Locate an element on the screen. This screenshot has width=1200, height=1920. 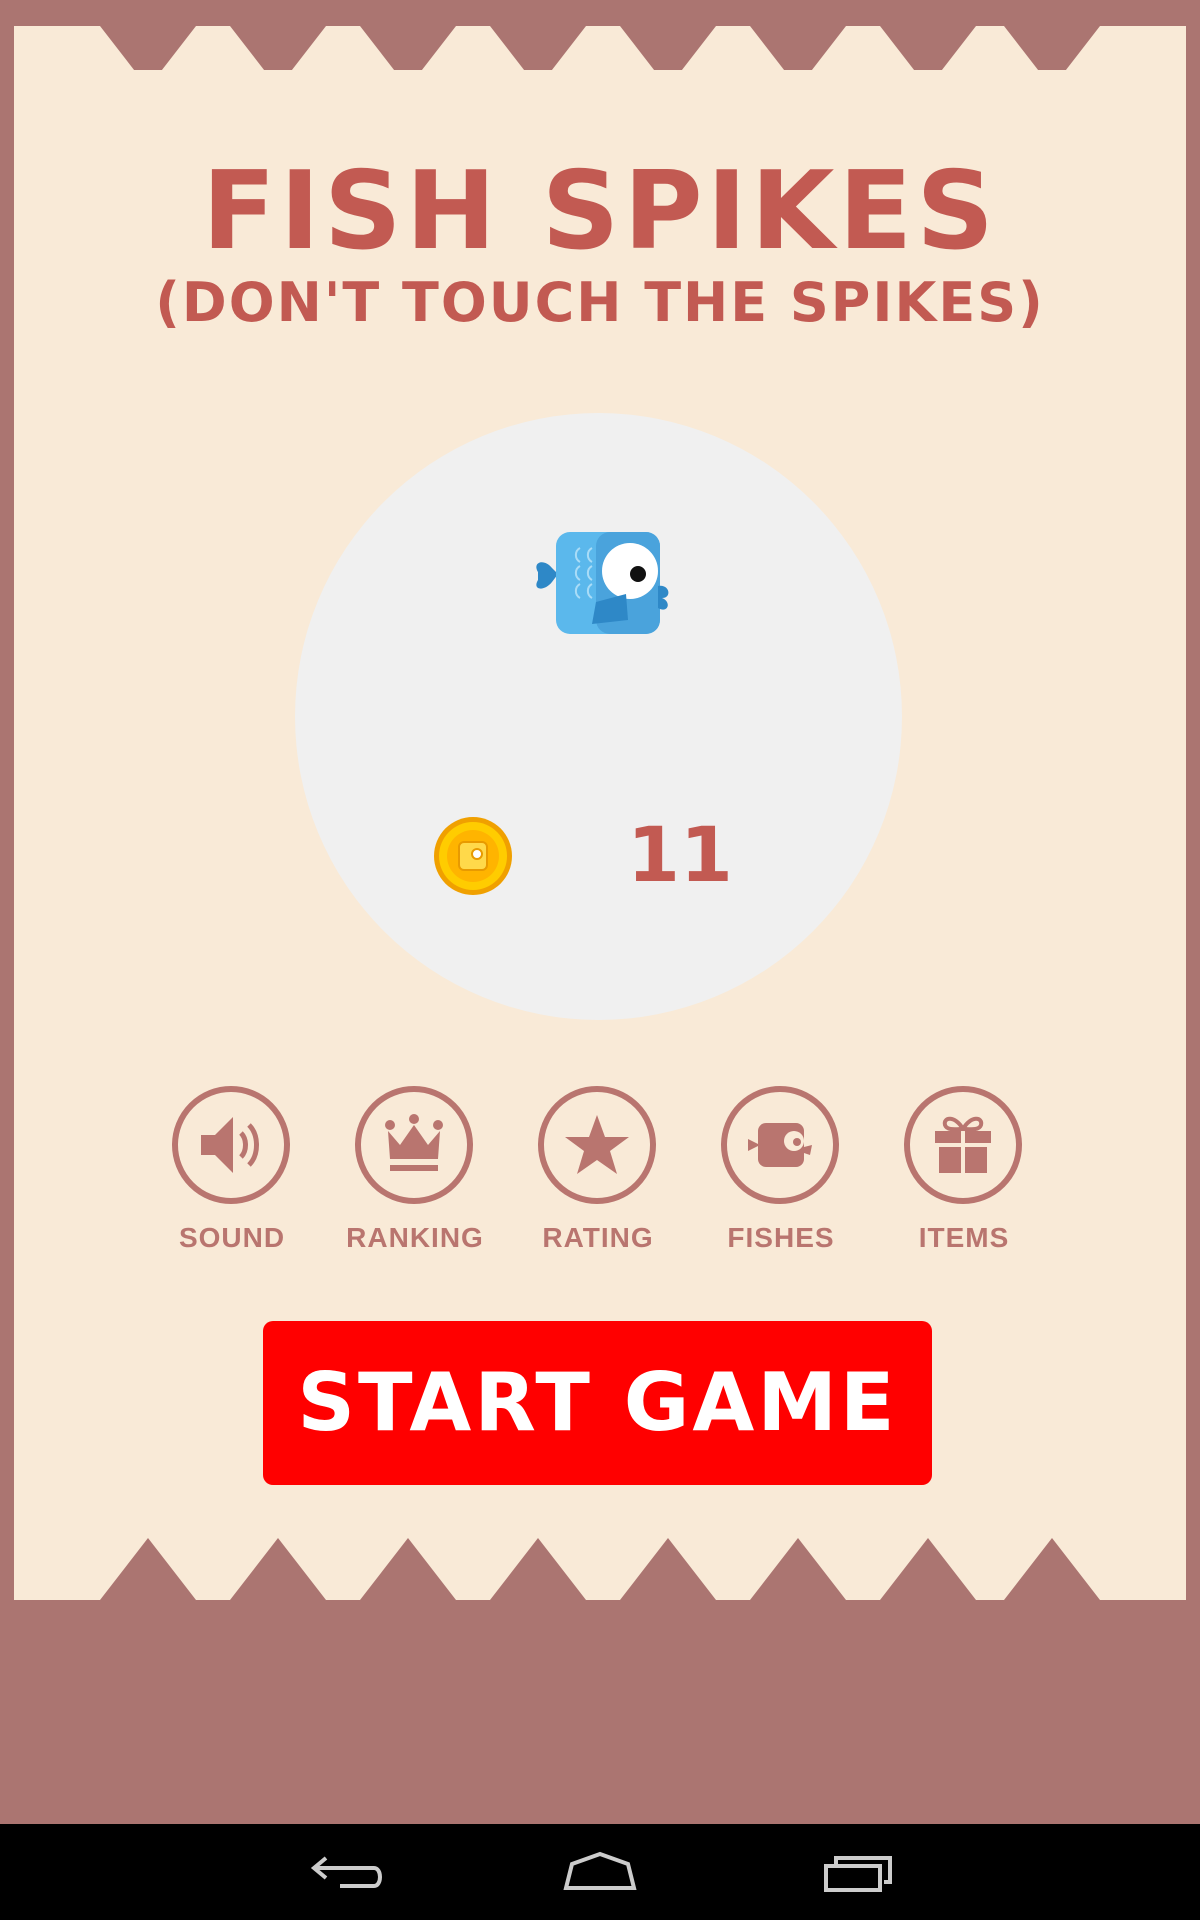
system-nav-bar is located at coordinates (600, 1872).